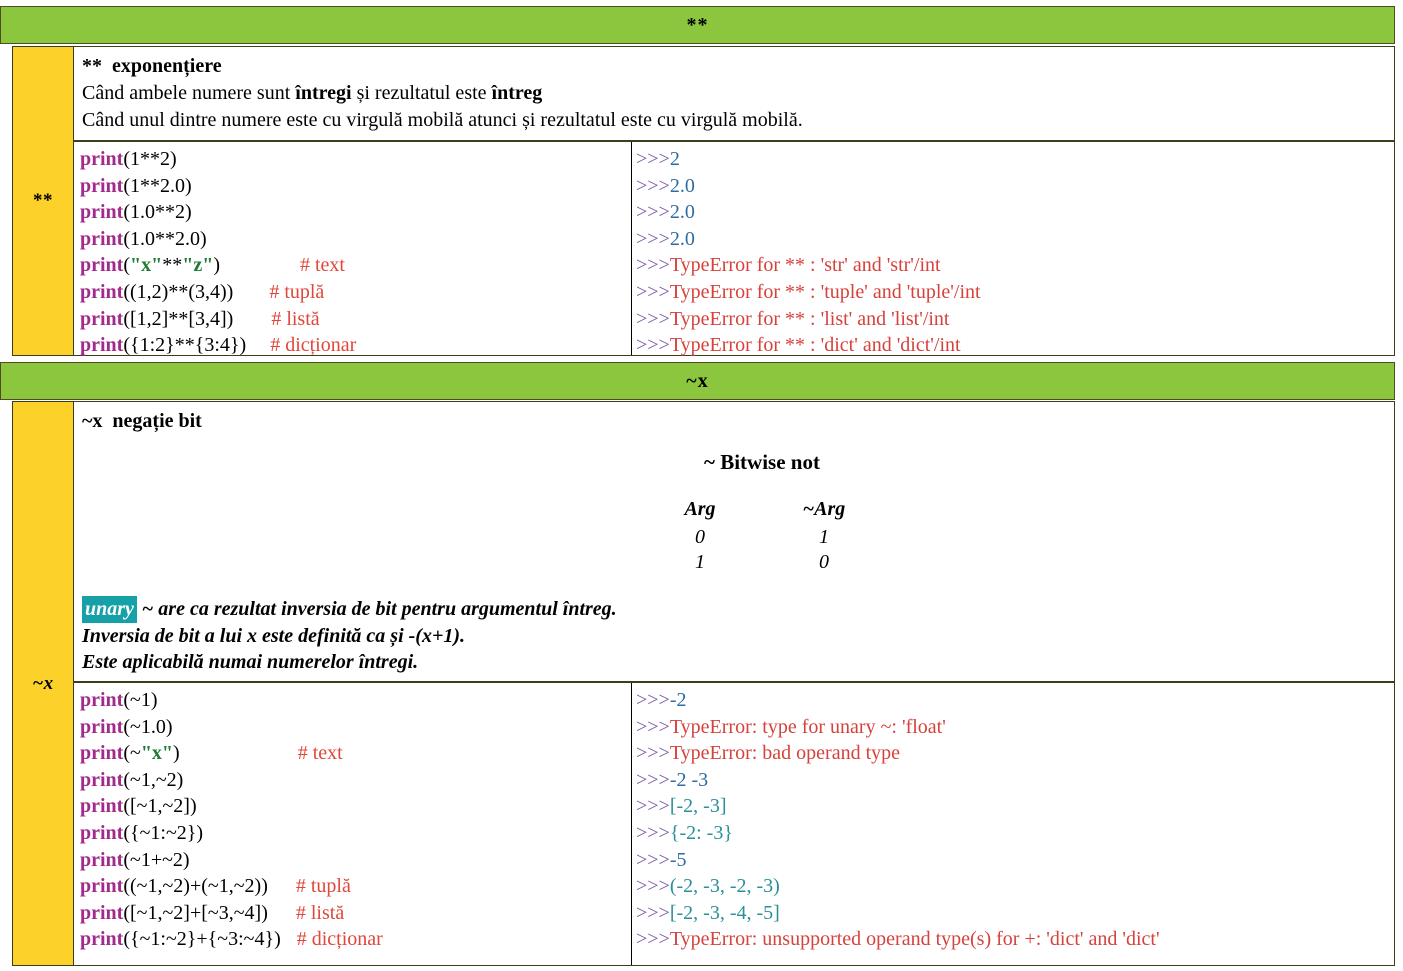 This screenshot has height=971, width=1403. I want to click on code-line: print("x"**"z") # text, so click(212, 265).